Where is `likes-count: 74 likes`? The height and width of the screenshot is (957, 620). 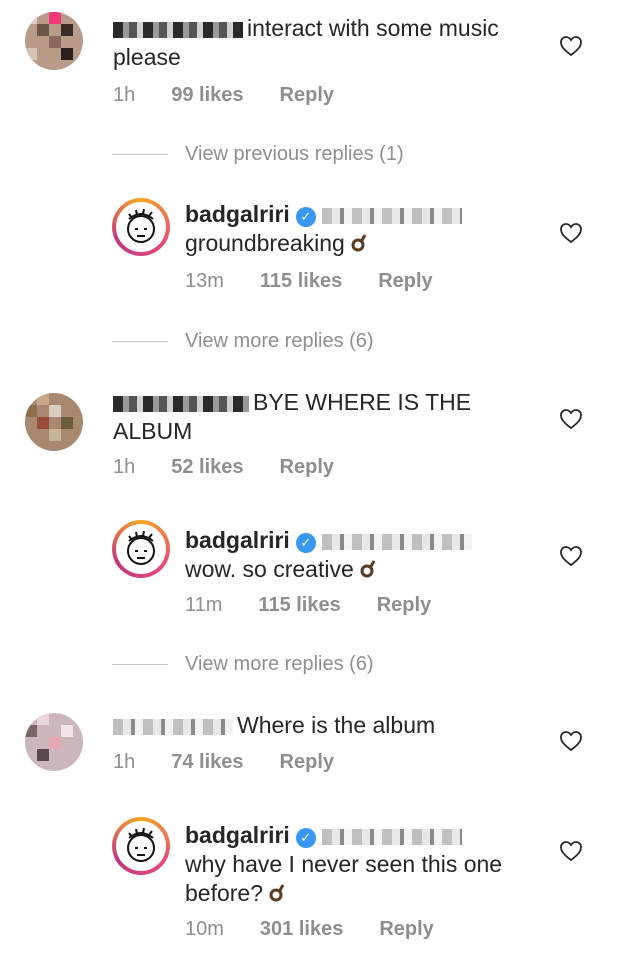
likes-count: 74 likes is located at coordinates (207, 762).